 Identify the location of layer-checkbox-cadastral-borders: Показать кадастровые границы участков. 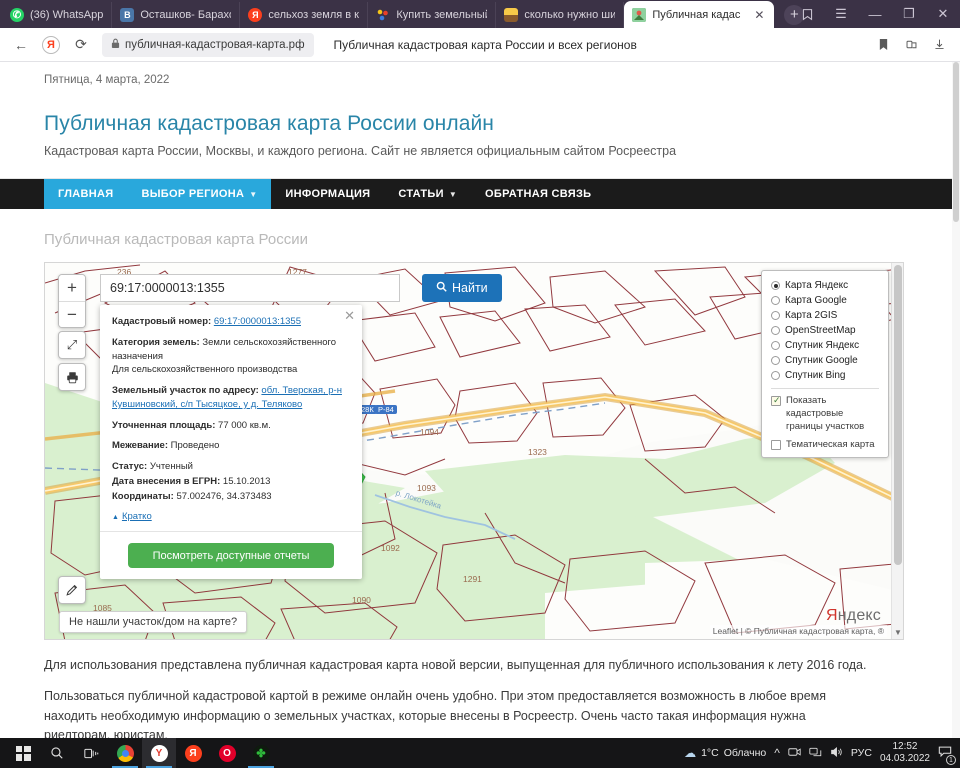
(825, 413).